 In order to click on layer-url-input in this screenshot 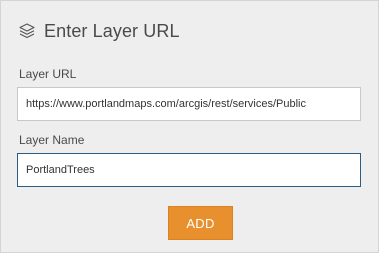, I will do `click(189, 104)`.